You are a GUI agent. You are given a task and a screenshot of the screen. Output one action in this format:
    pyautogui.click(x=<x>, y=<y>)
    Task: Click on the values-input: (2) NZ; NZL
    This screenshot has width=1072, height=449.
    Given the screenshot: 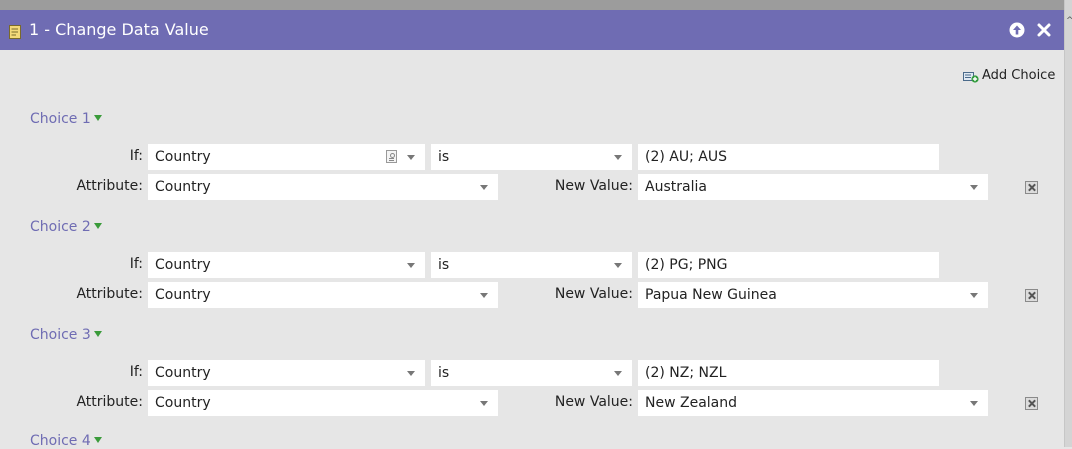 What is the action you would take?
    pyautogui.click(x=788, y=373)
    